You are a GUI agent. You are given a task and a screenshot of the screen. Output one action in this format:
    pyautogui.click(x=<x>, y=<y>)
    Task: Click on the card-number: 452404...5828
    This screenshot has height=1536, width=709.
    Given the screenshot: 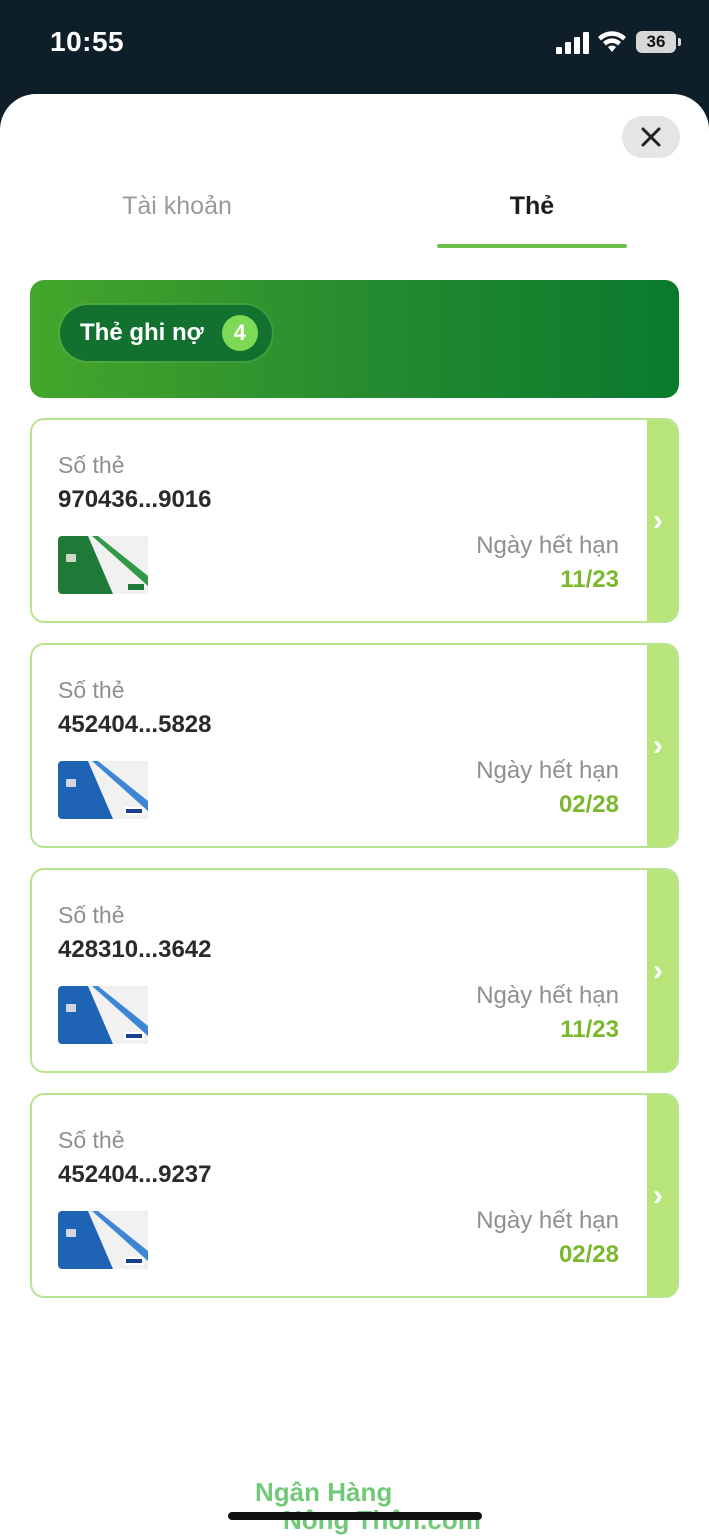 What is the action you would take?
    pyautogui.click(x=135, y=724)
    